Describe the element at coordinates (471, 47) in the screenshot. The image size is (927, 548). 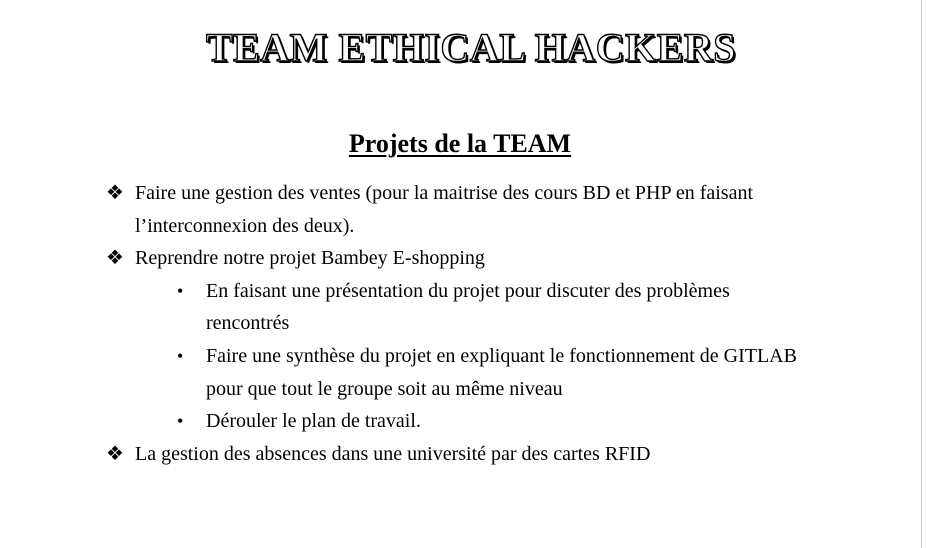
I see `document-title: TEAM ETHICAL HACKERS` at that location.